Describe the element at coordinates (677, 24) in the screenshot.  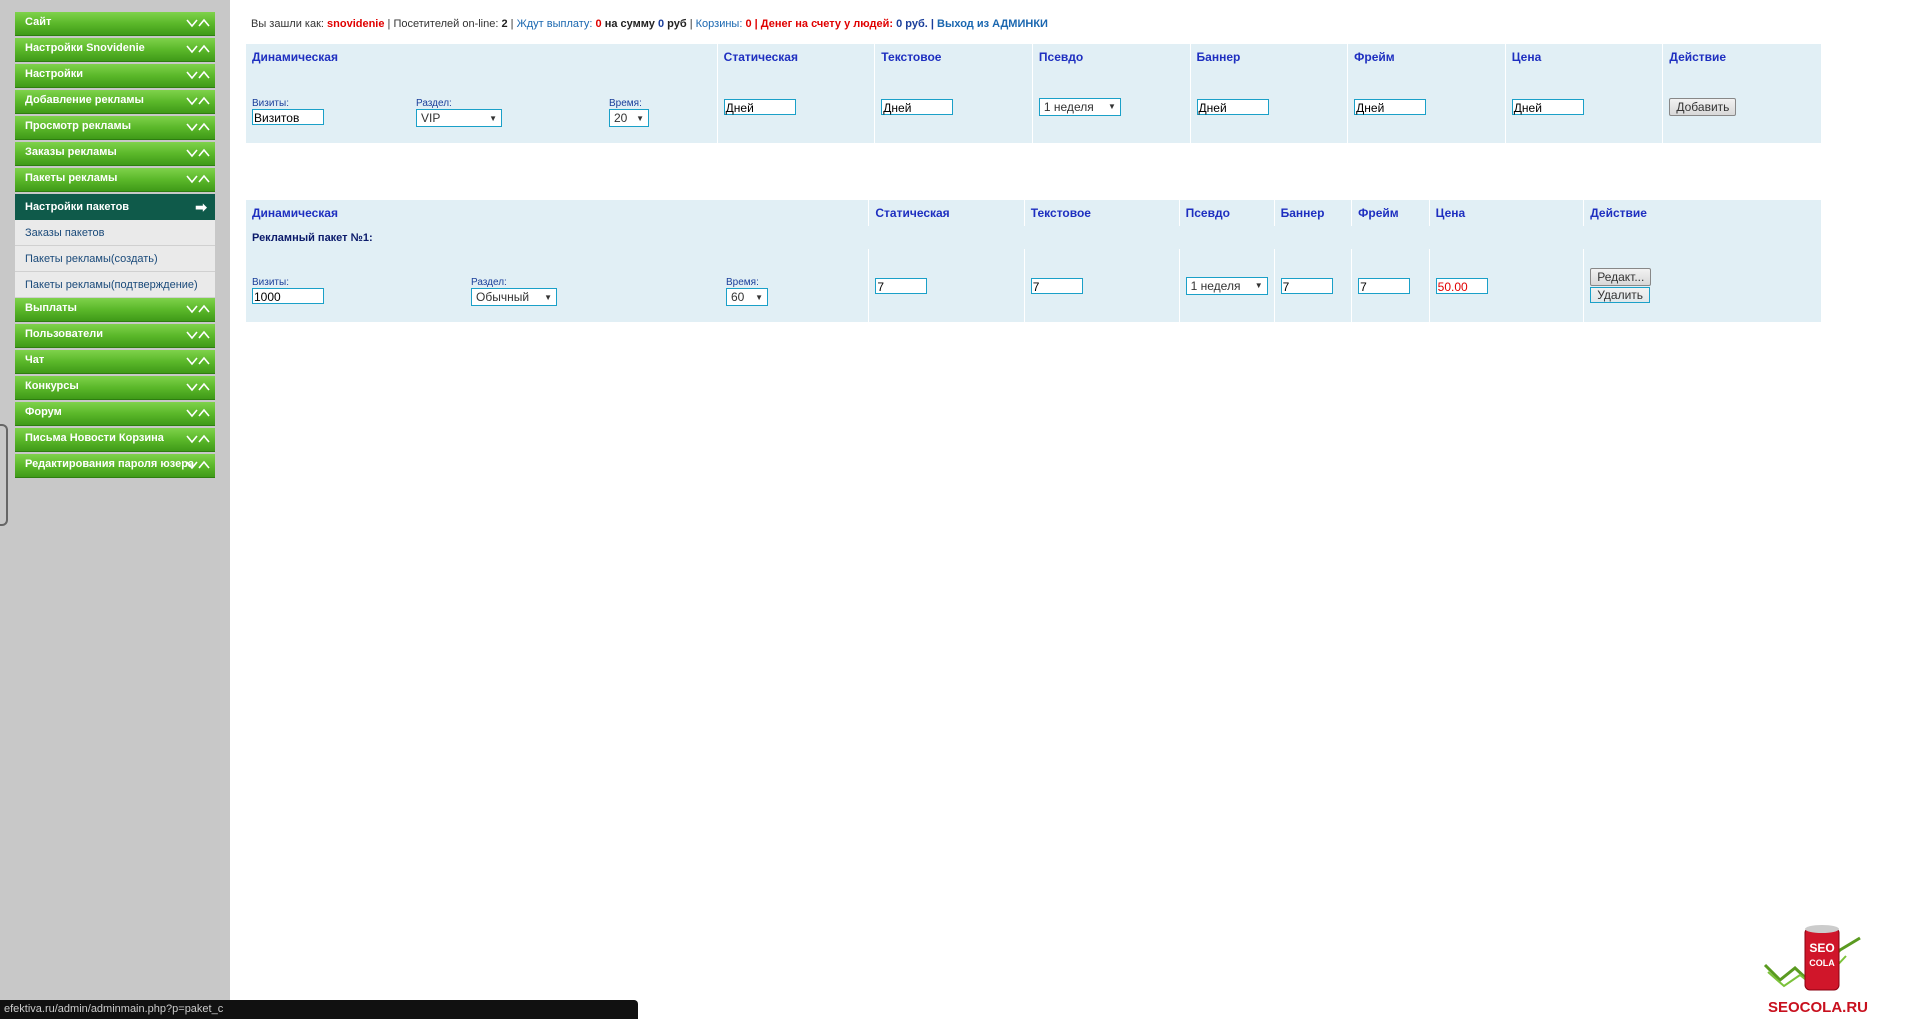
I see `currency-label: руб` at that location.